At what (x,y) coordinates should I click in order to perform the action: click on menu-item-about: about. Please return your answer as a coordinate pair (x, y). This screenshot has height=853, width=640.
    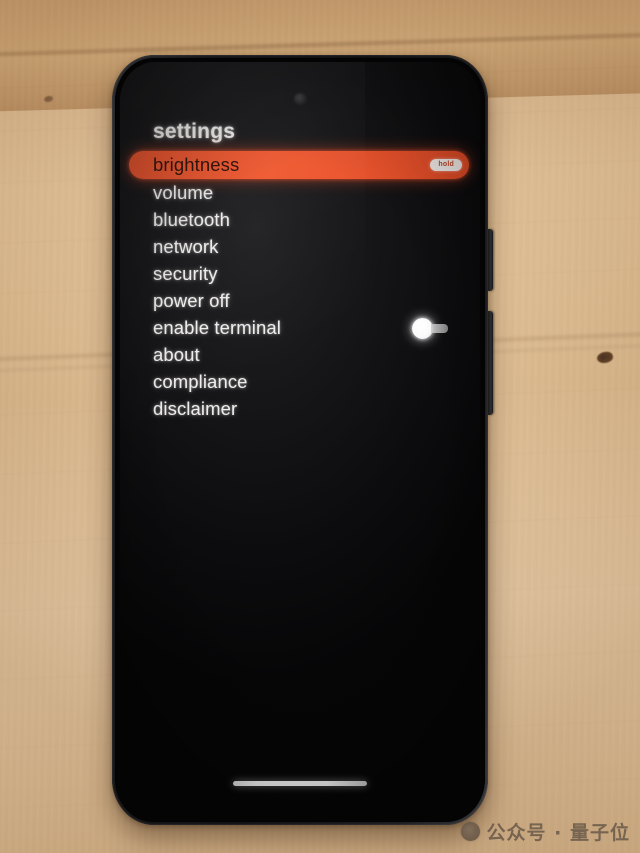
    Looking at the image, I should click on (300, 354).